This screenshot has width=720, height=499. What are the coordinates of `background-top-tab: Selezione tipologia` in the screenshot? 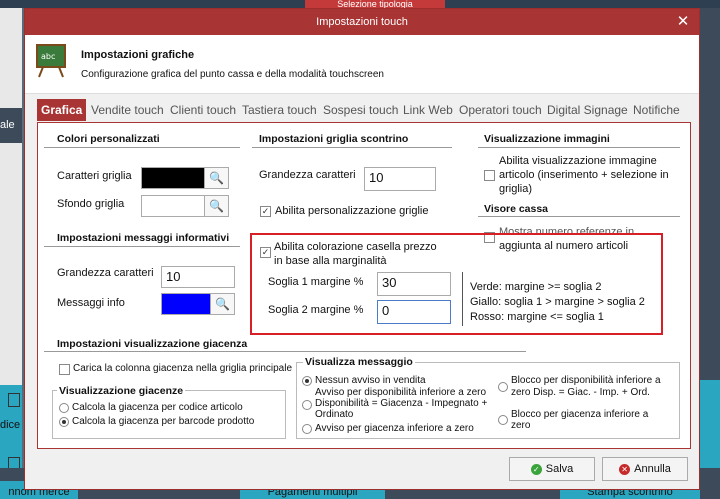 It's located at (375, 4).